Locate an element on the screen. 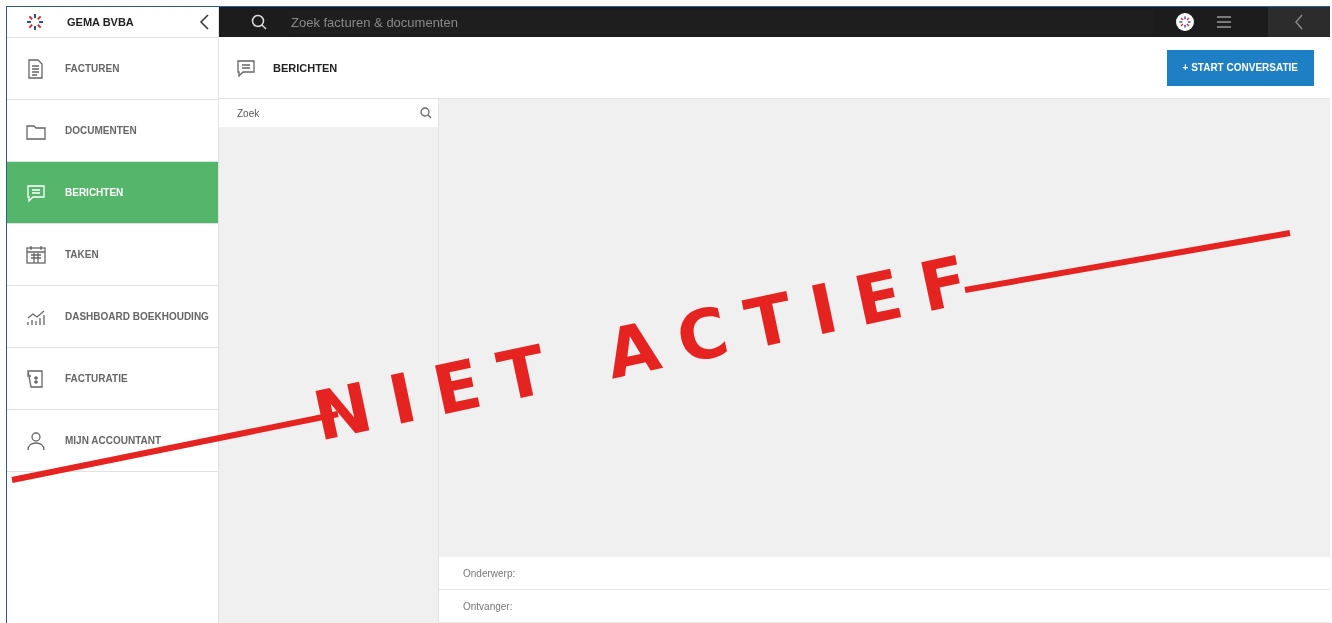 Image resolution: width=1332 pixels, height=623 pixels. start-conversation-button: + START CONVERSATIE is located at coordinates (1240, 67).